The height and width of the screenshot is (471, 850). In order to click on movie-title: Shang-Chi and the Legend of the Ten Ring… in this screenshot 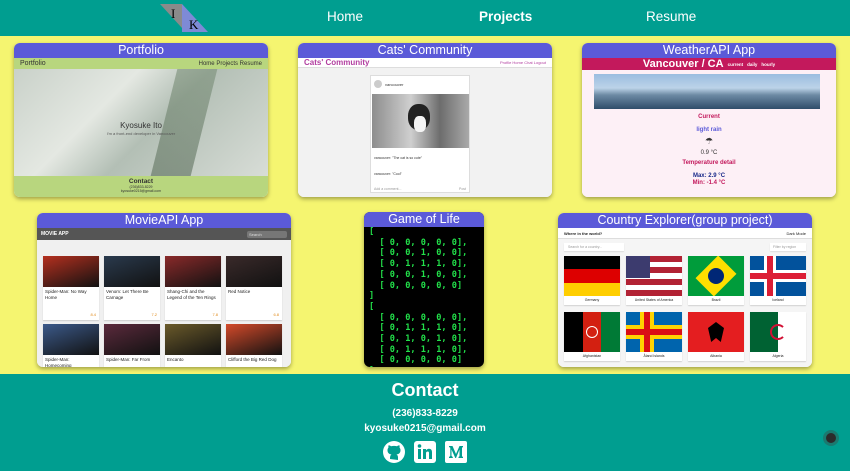, I will do `click(191, 294)`.